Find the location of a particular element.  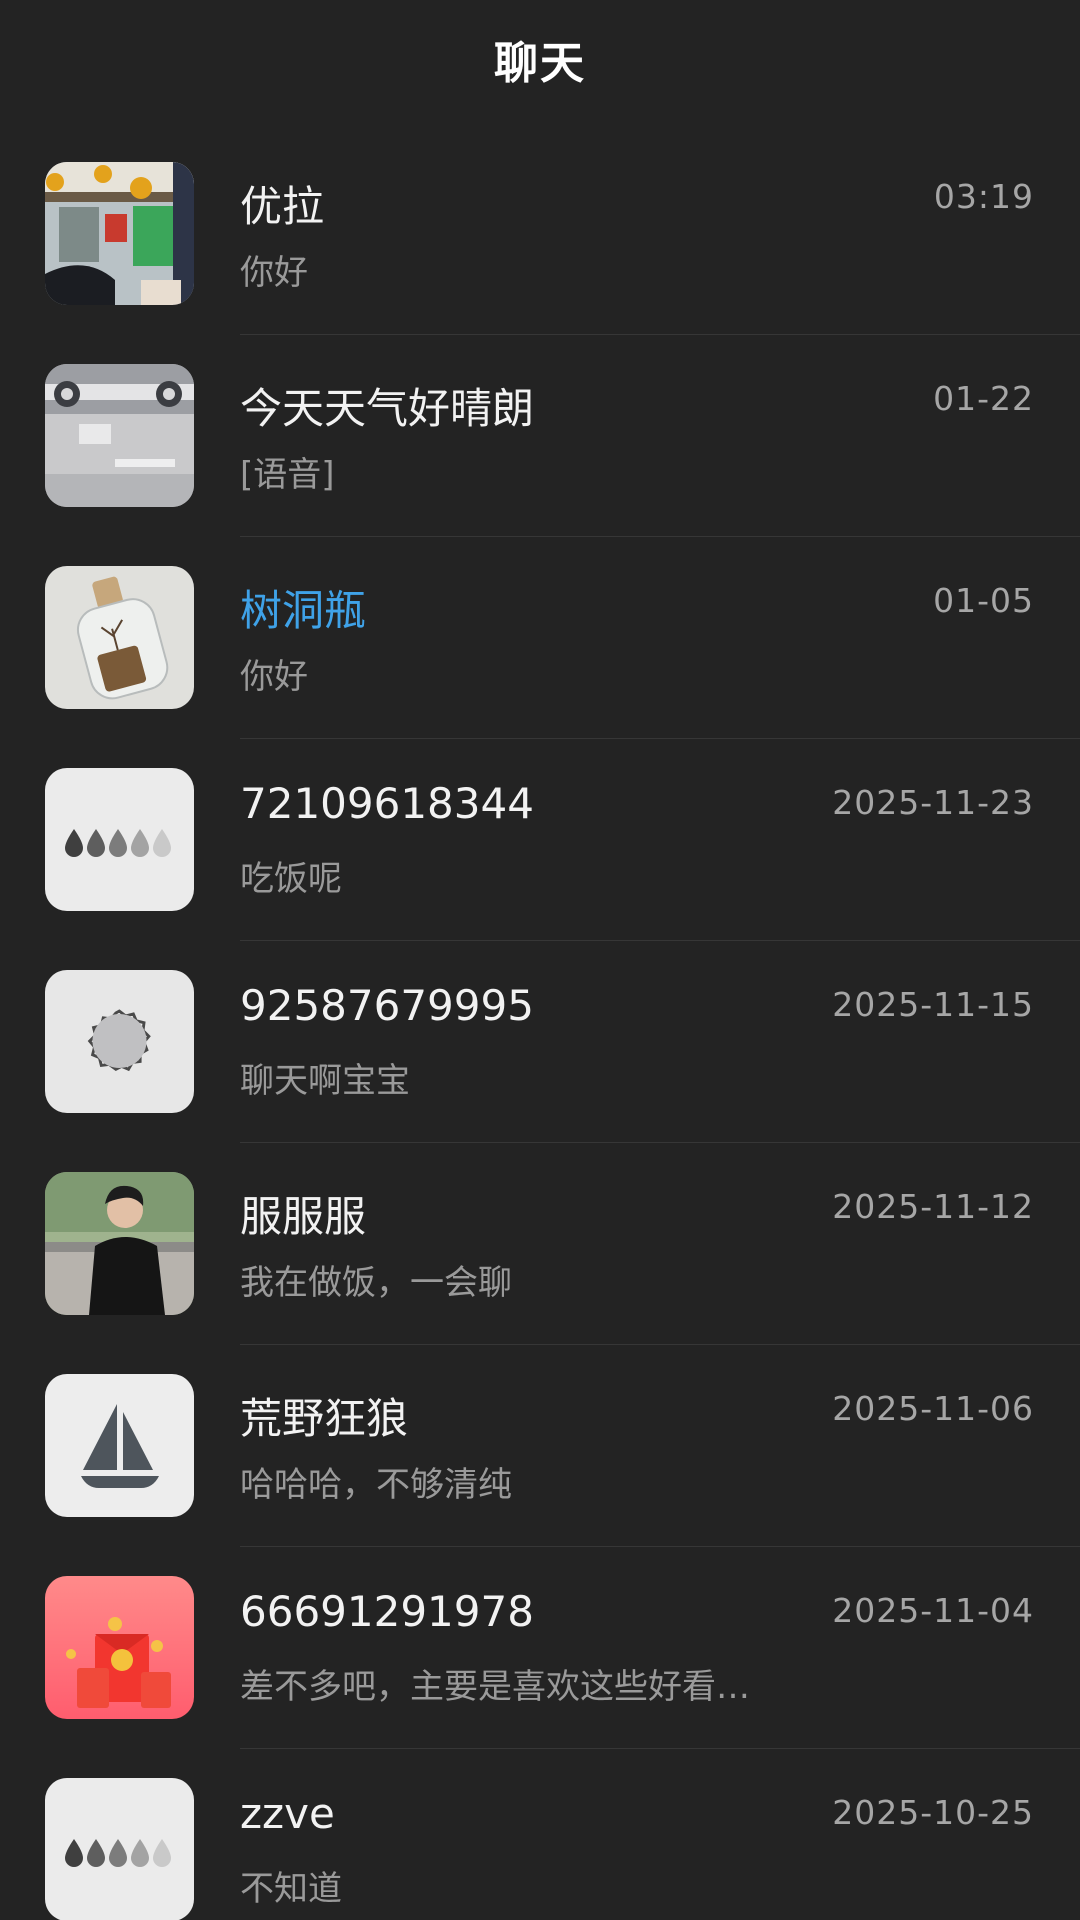

chat-row-66691291978: 66691291978 差不多吧，主要是喜欢这些好看… 2025-11-04 is located at coordinates (540, 1648).